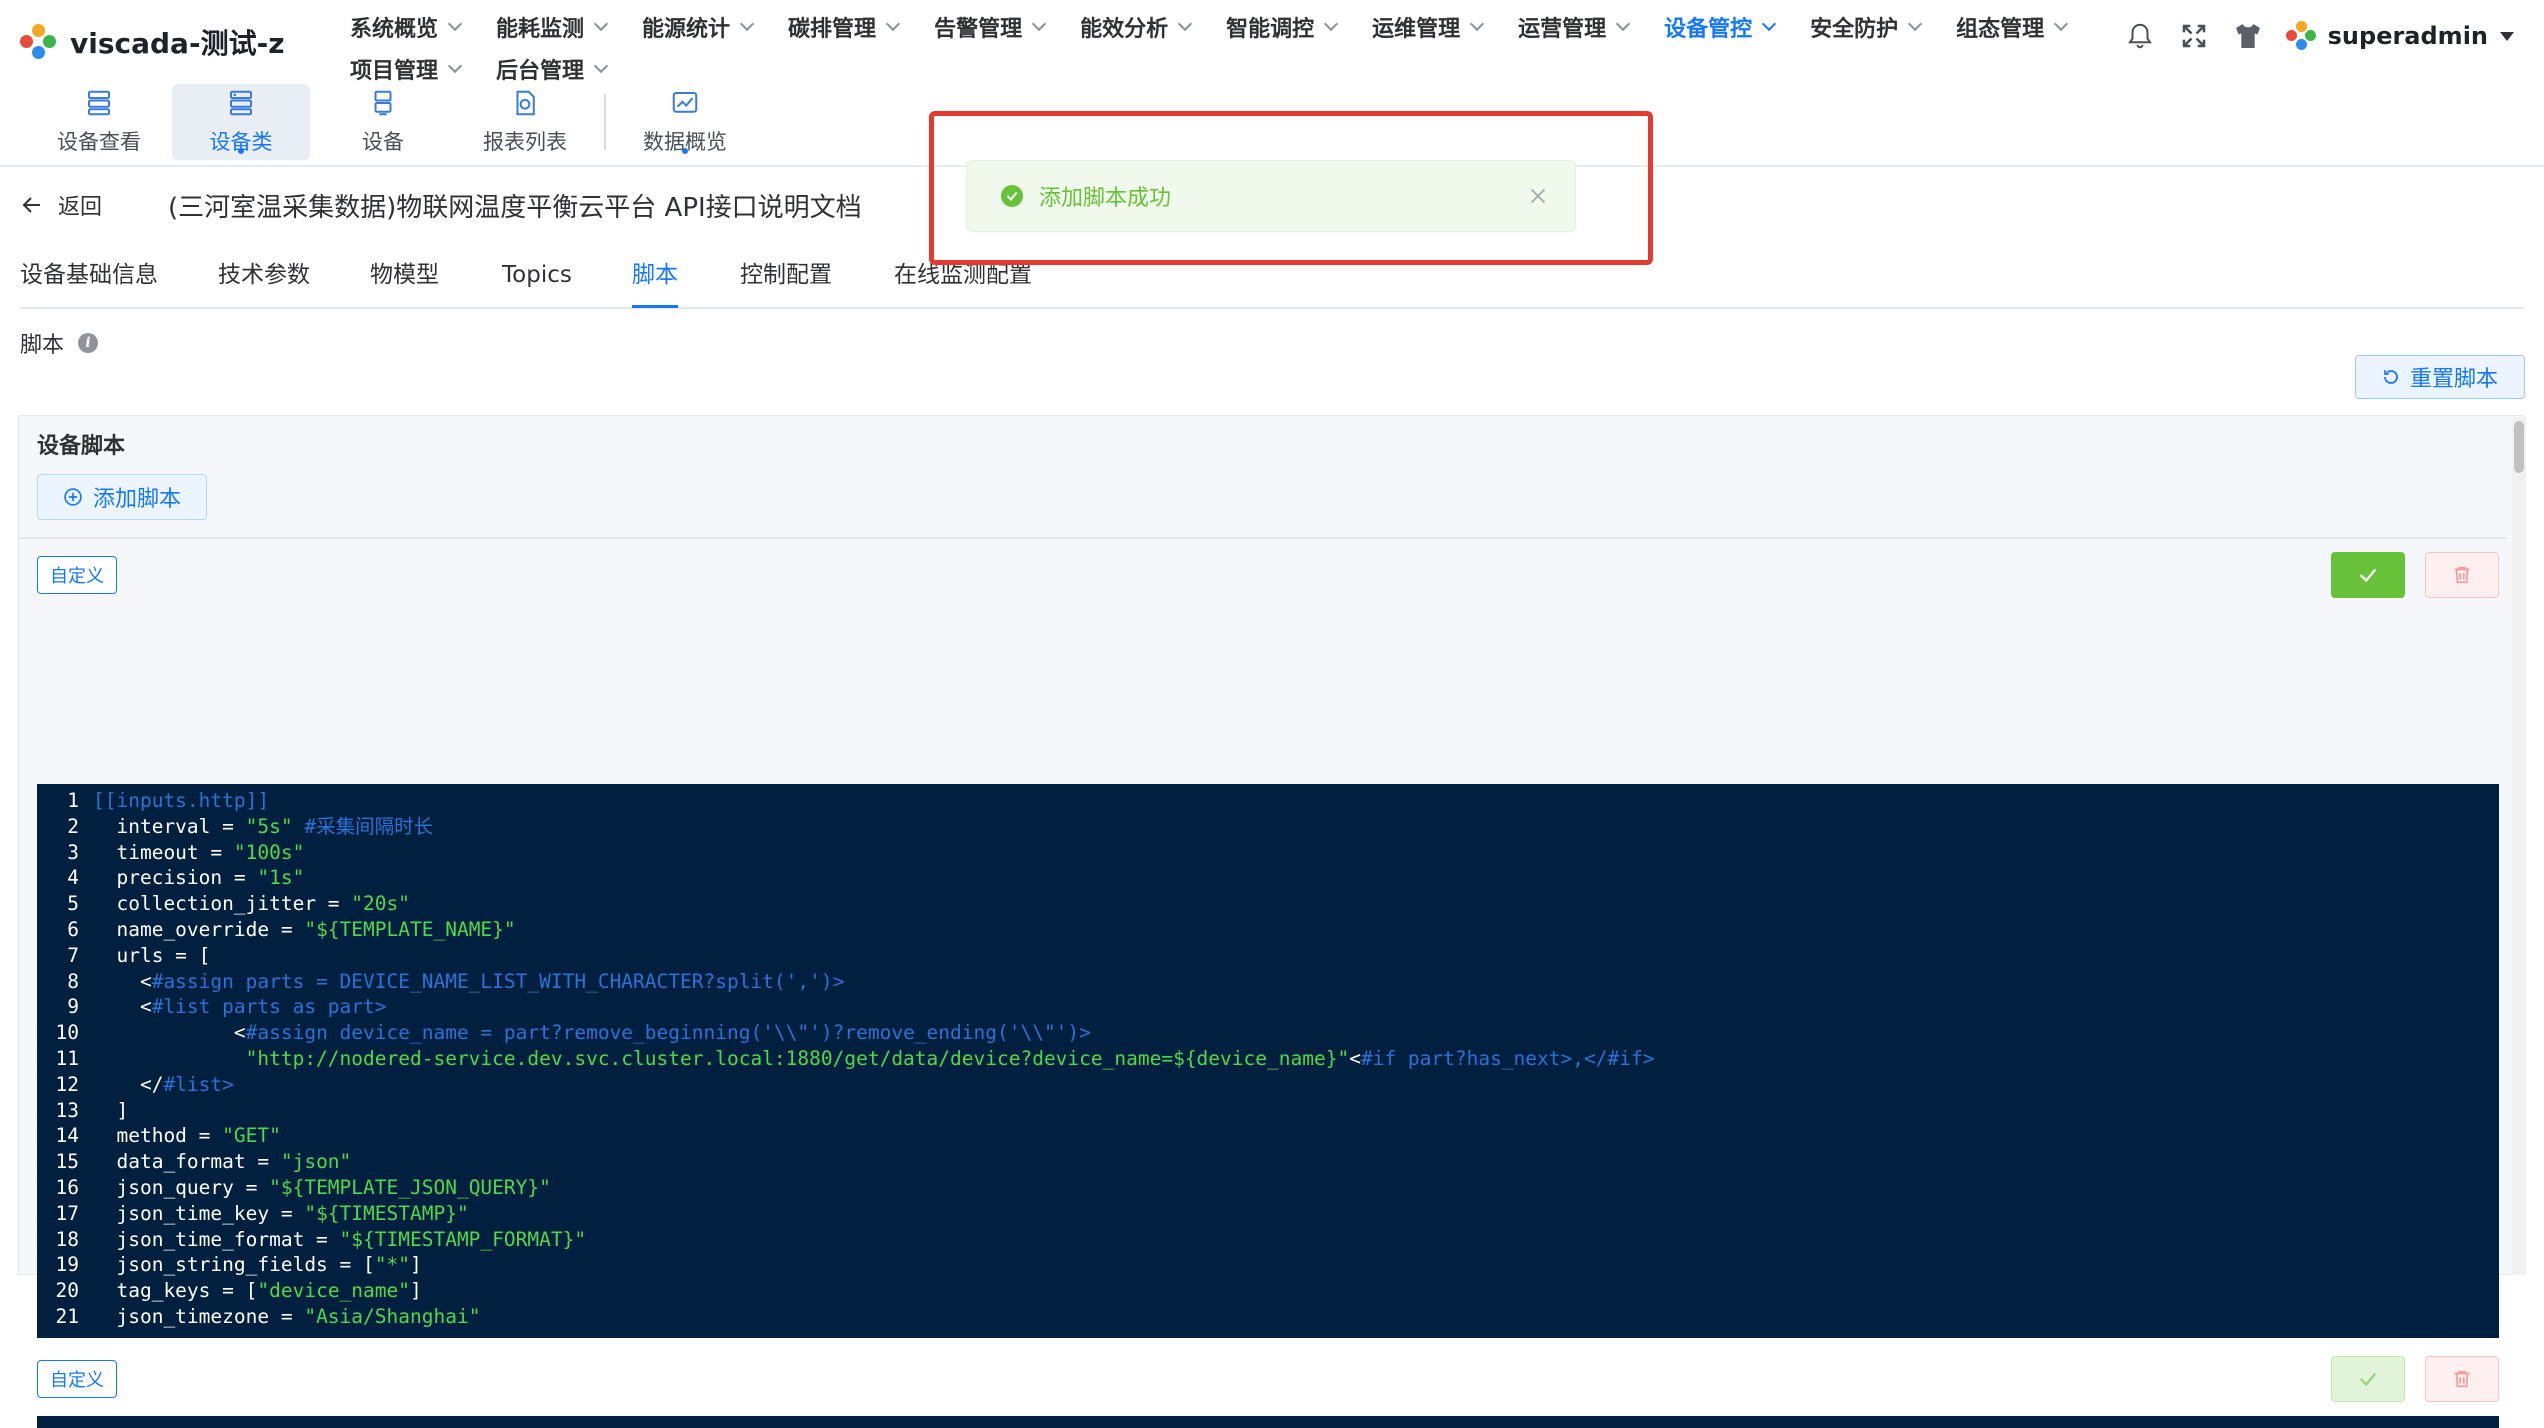 This screenshot has height=1428, width=2544. What do you see at coordinates (73, 904) in the screenshot?
I see `line-number: 5` at bounding box center [73, 904].